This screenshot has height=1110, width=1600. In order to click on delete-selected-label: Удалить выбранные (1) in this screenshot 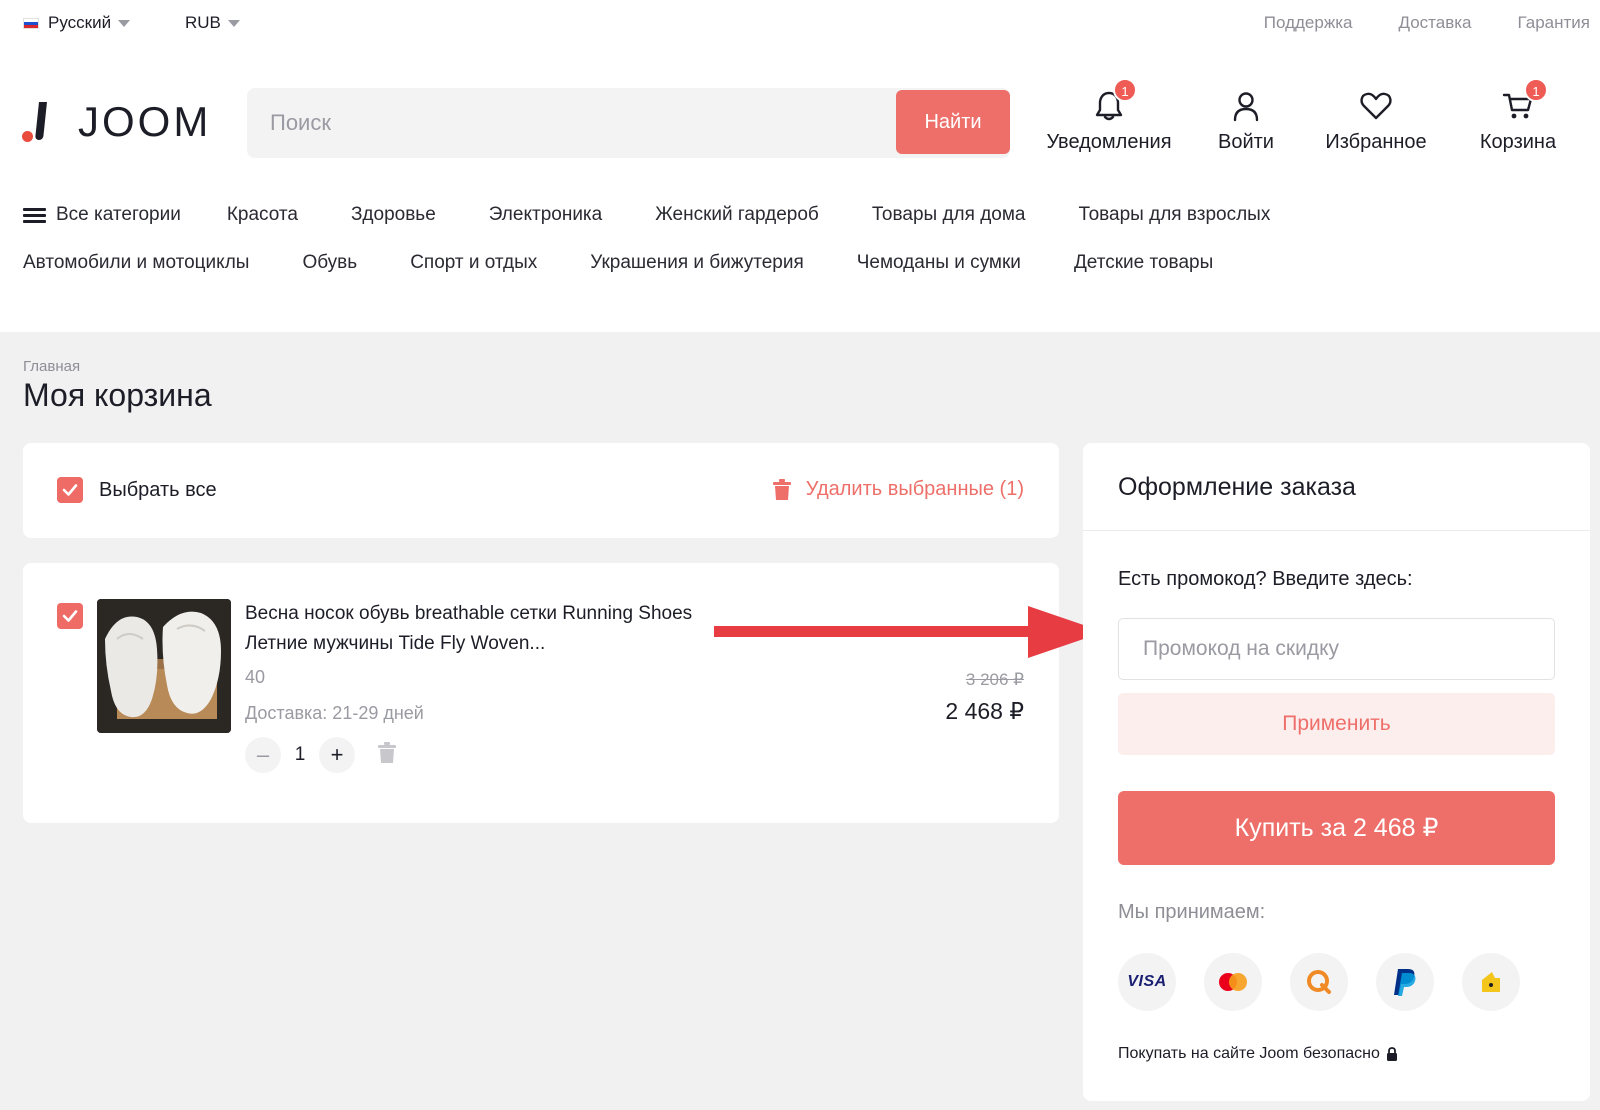, I will do `click(914, 489)`.